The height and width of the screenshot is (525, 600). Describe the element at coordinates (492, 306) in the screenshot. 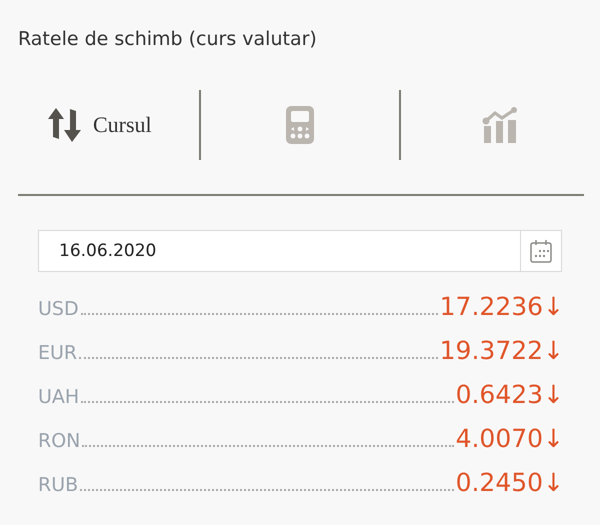

I see `rate-value: 17.2236` at that location.